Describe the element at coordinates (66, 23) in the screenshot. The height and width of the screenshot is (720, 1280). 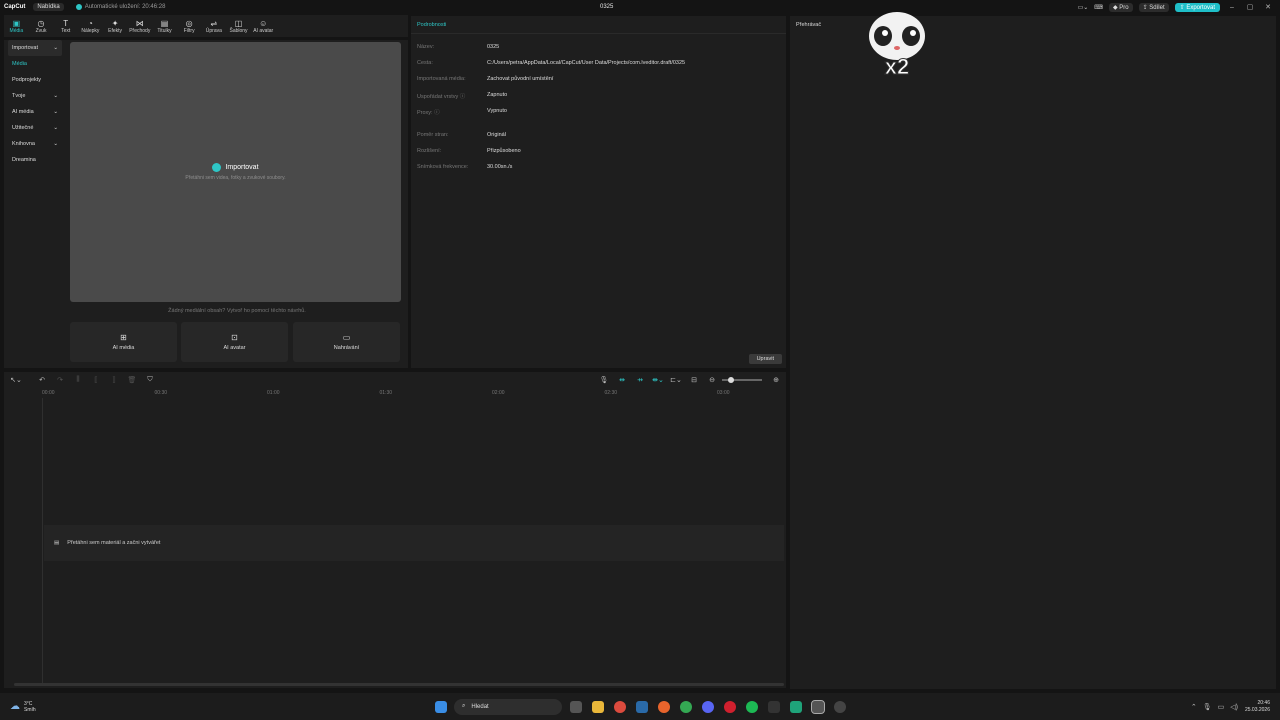
I see `text-icon: T` at that location.